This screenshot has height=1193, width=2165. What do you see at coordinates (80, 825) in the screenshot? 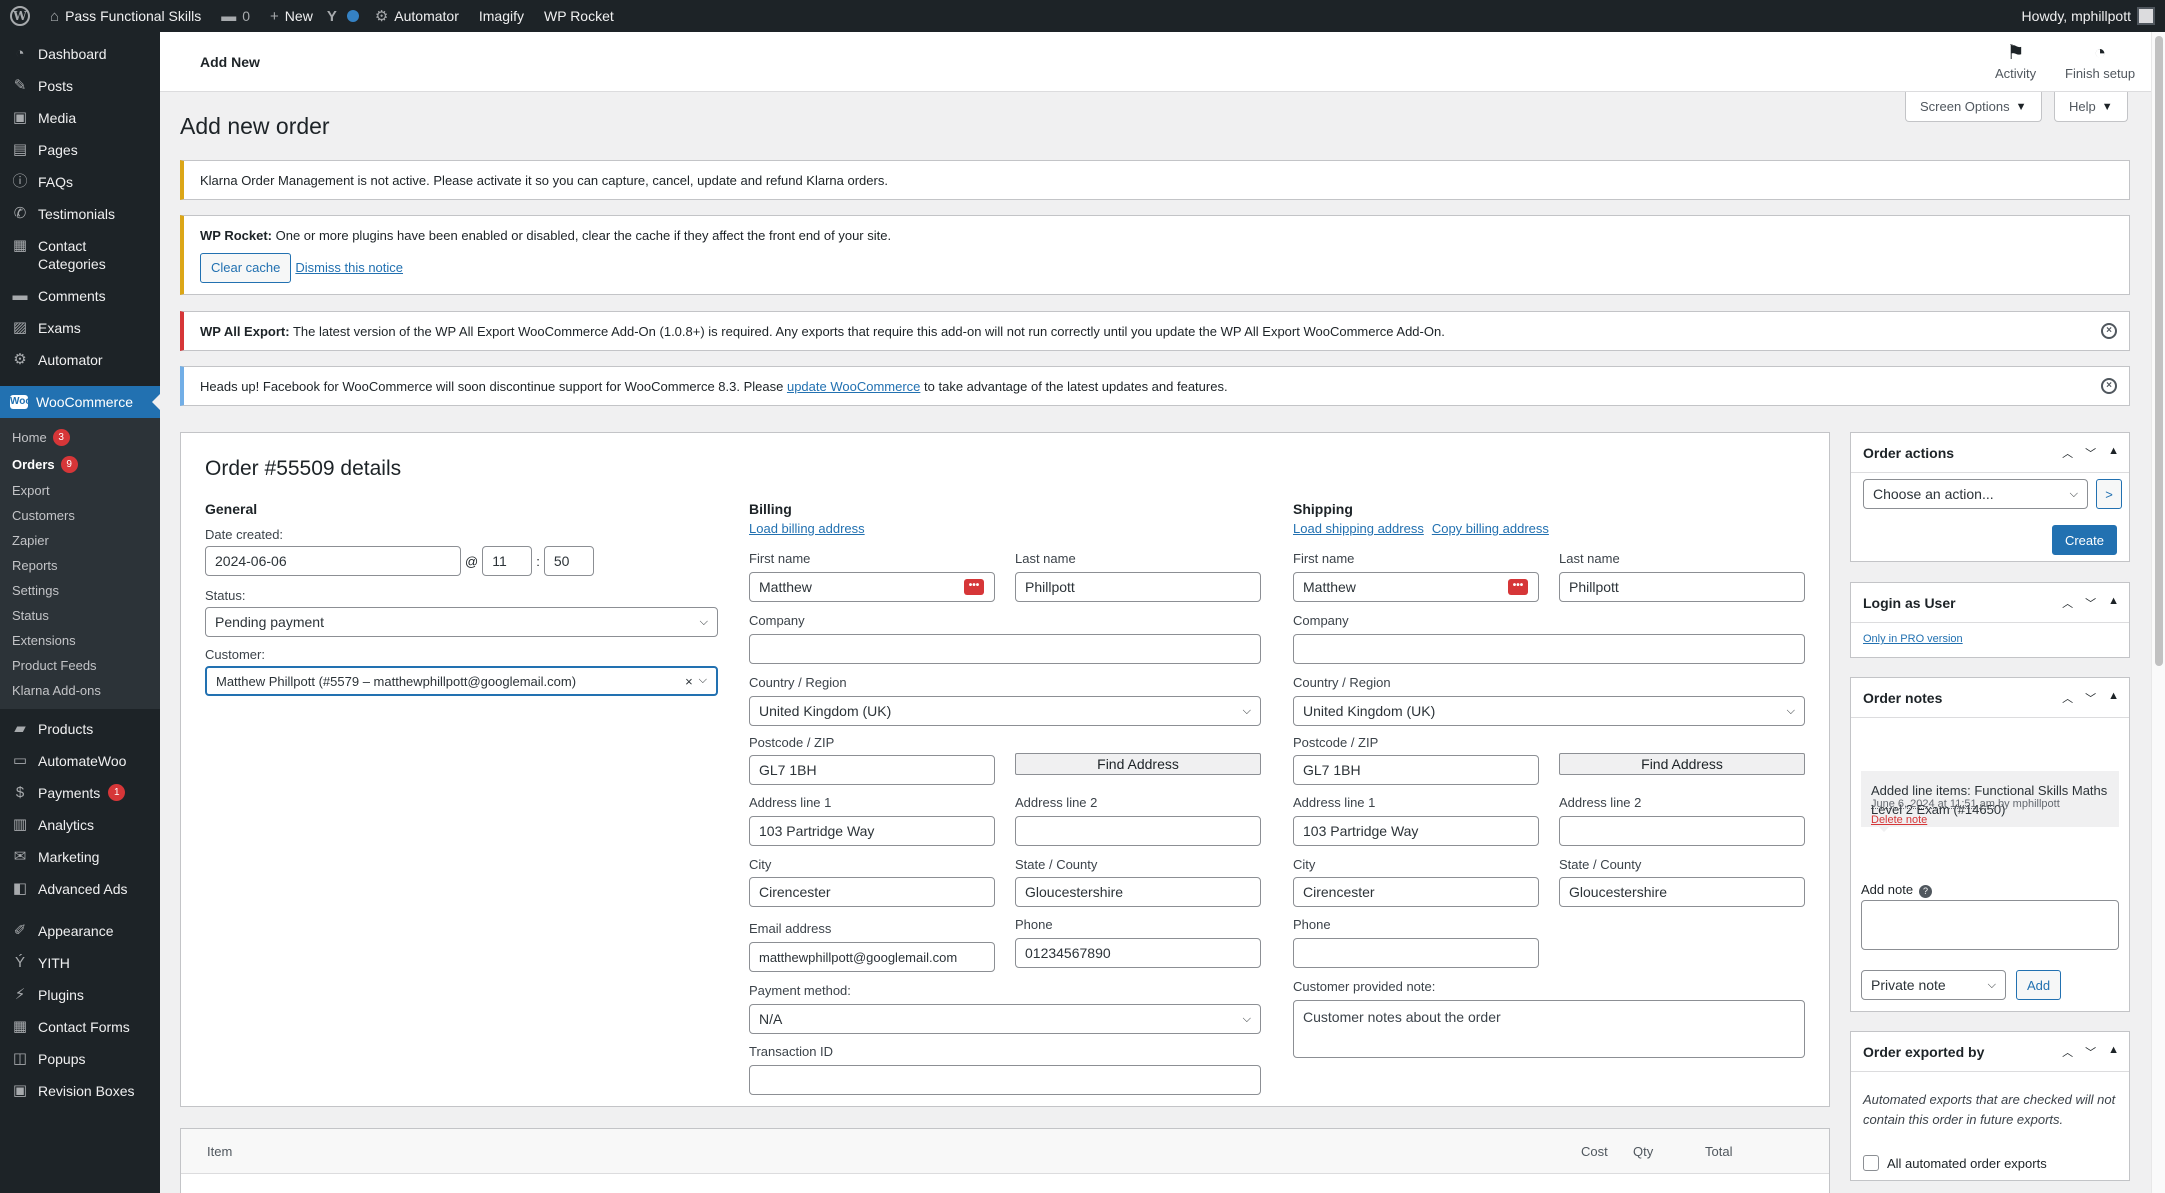
I see `sidebar-item-analytics: ▥ Analytics` at bounding box center [80, 825].